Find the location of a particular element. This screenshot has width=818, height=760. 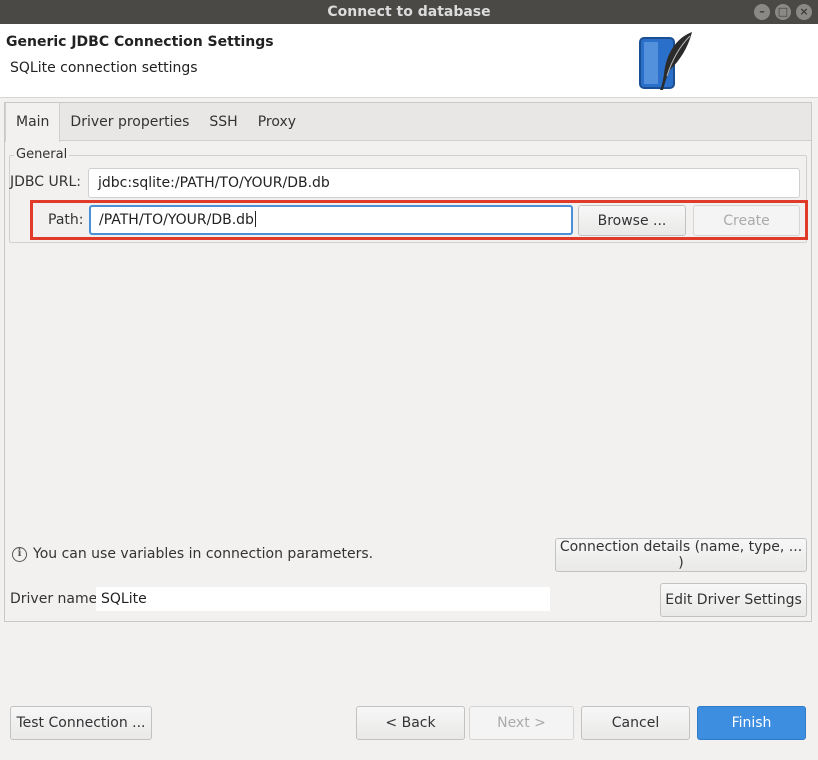

window-controls: – □ × is located at coordinates (783, 12).